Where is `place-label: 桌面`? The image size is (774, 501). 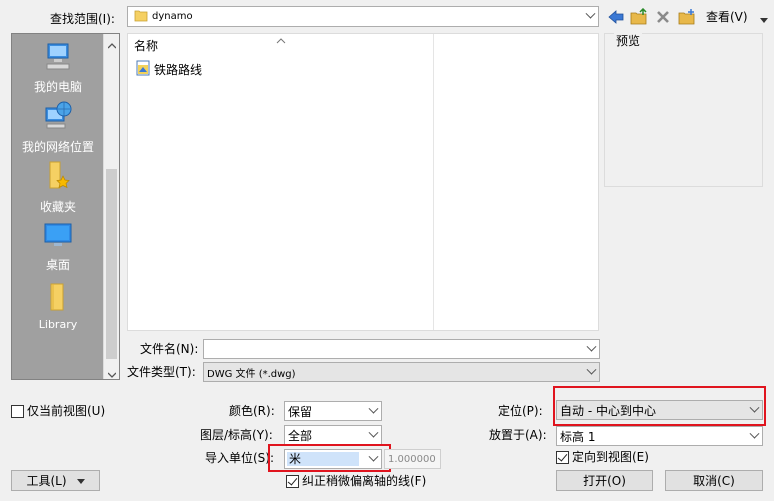 place-label: 桌面 is located at coordinates (57, 265).